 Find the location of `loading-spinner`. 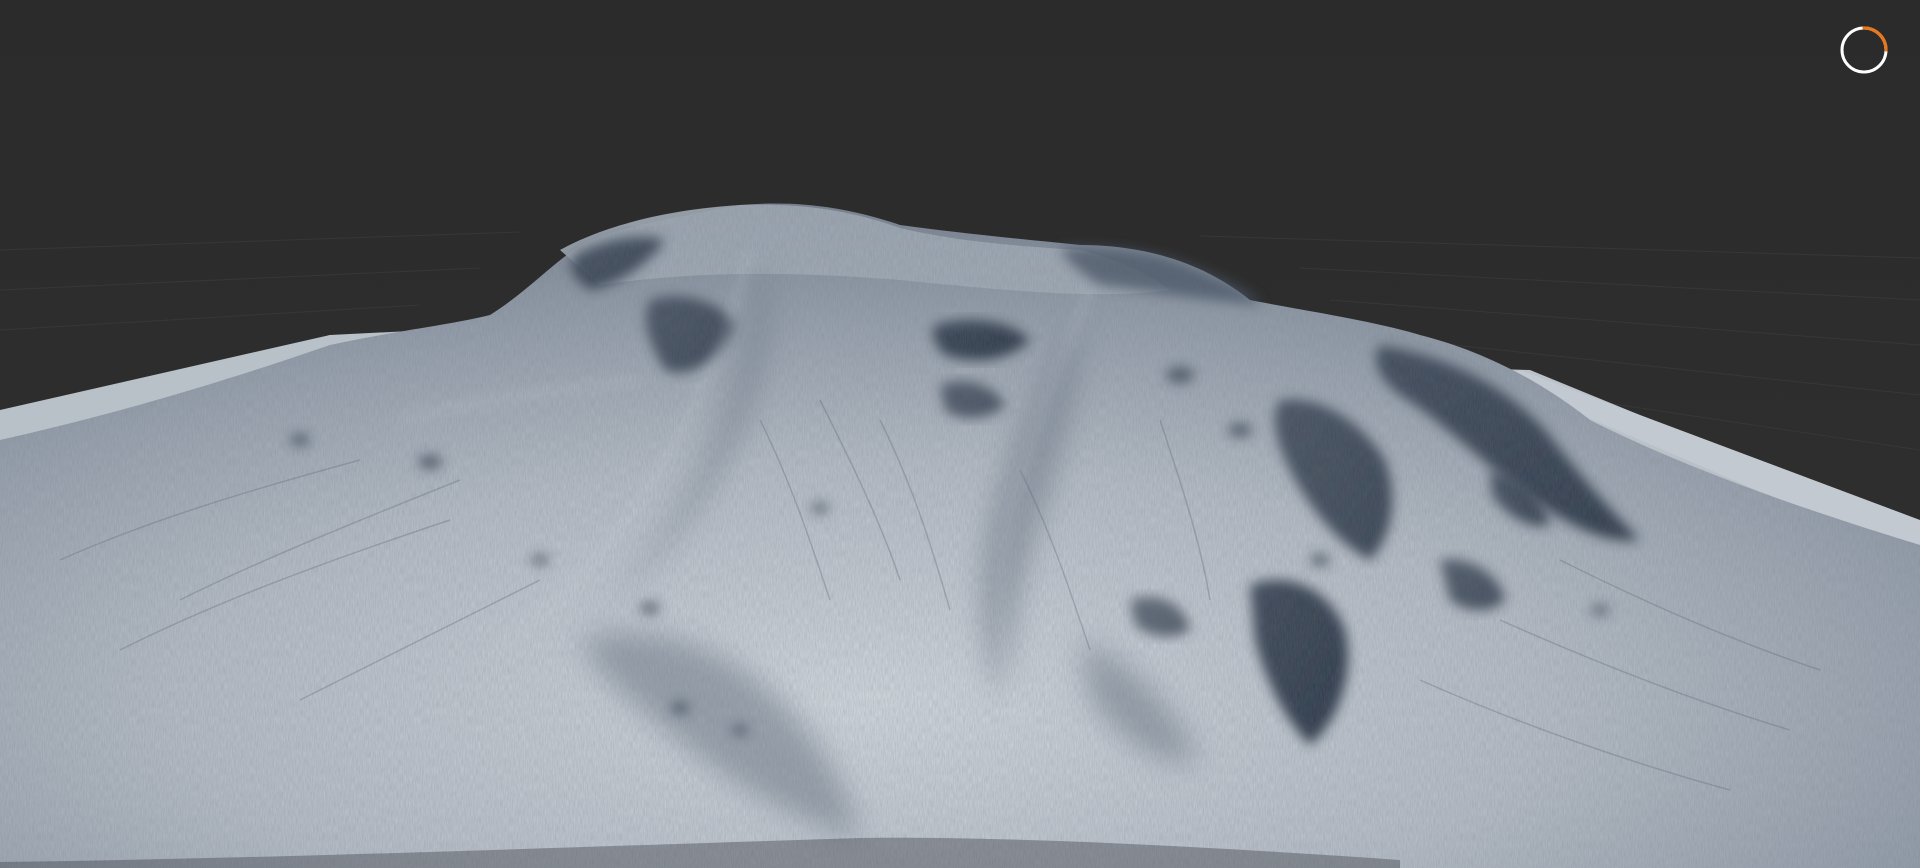

loading-spinner is located at coordinates (1864, 50).